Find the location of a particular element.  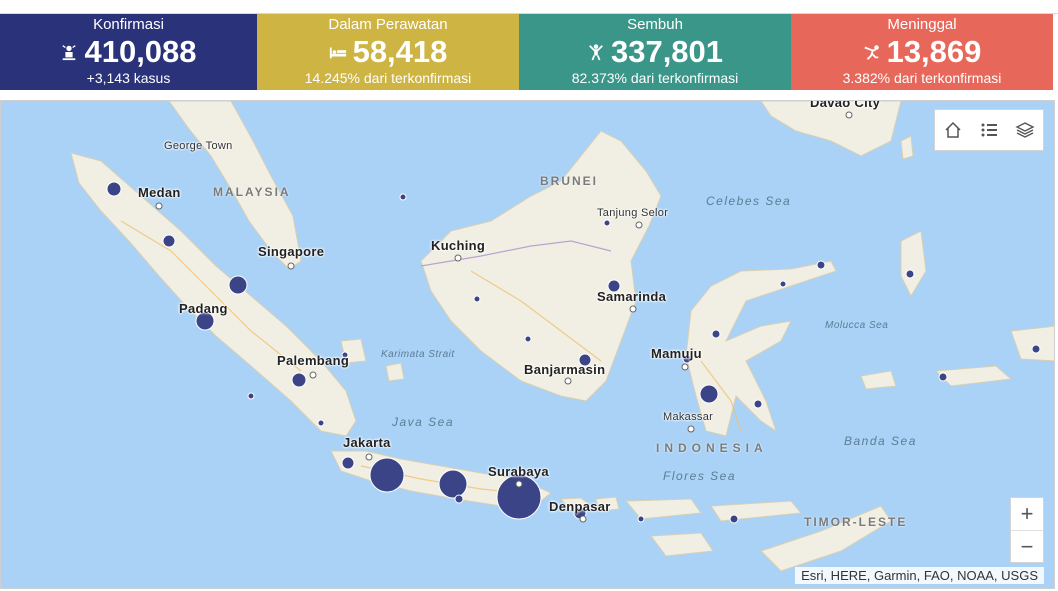

sea-label: Celebes Sea is located at coordinates (749, 201).